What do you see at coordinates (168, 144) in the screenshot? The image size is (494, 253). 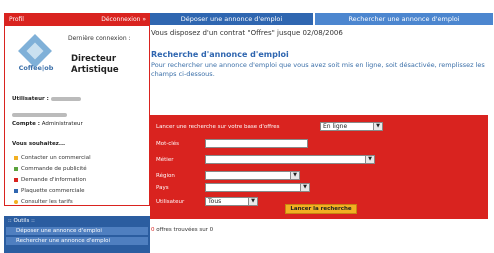 I see `keywords-label: Mot-clés` at bounding box center [168, 144].